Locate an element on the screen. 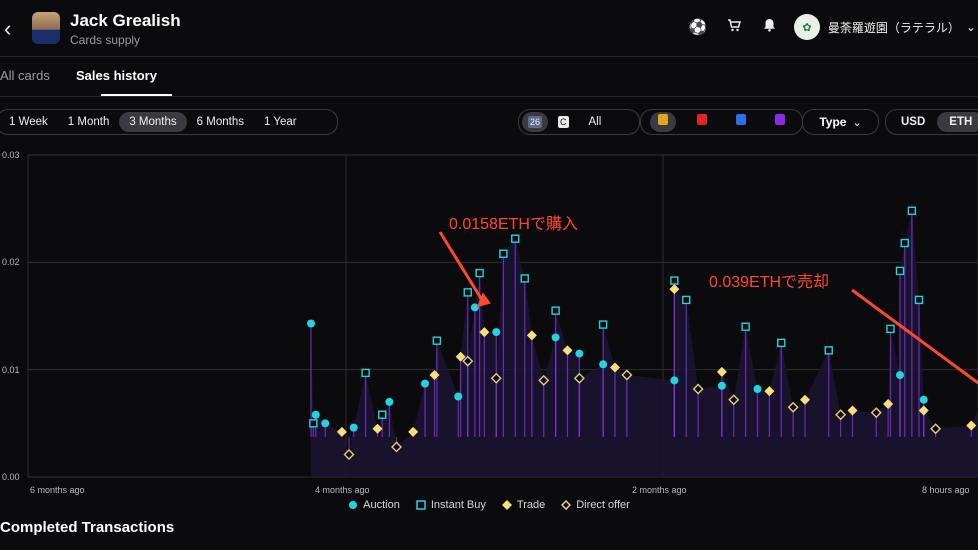  bell-icon is located at coordinates (770, 27).